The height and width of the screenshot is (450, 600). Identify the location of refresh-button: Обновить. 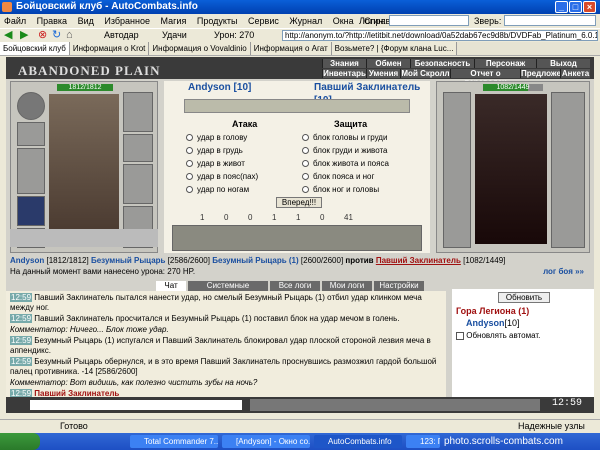
(524, 297).